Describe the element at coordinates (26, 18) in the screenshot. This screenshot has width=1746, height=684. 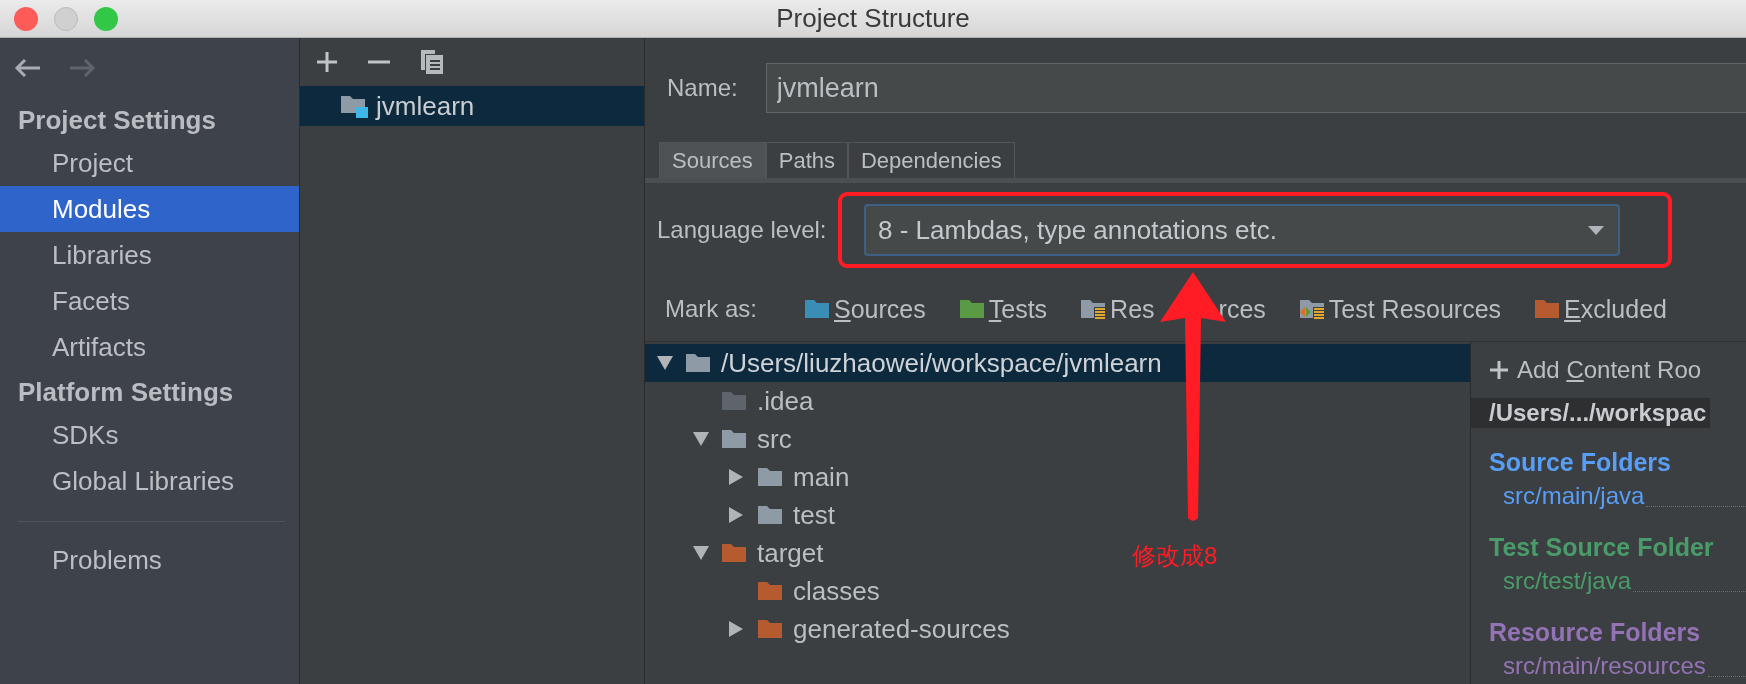
I see `close-button` at that location.